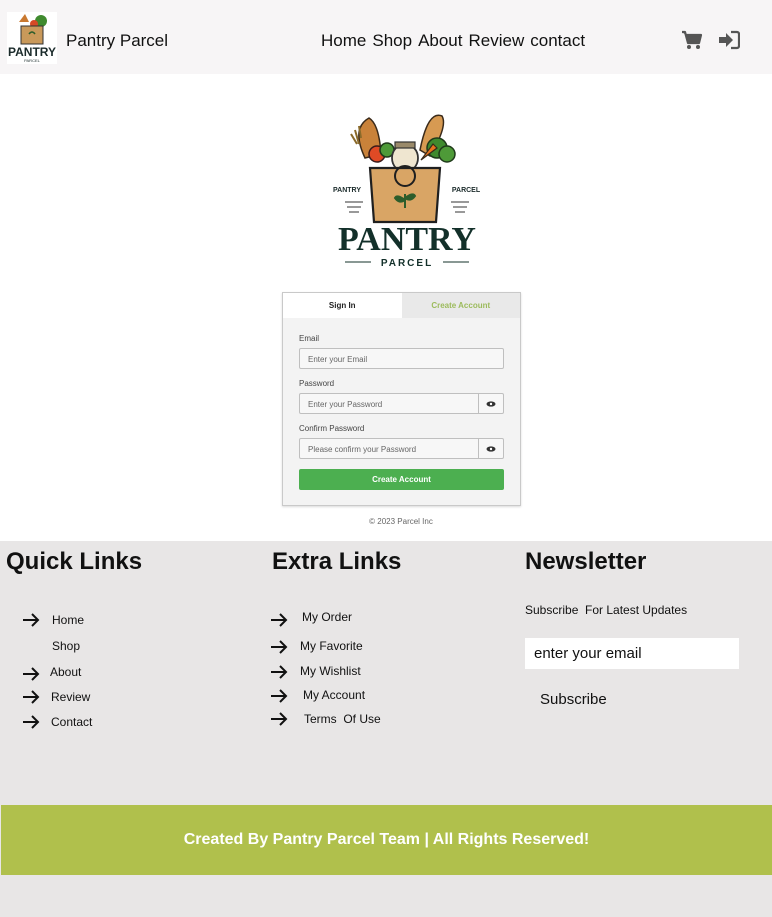 The image size is (772, 917). What do you see at coordinates (345, 404) in the screenshot?
I see `password-placeholder: Enter your Password` at bounding box center [345, 404].